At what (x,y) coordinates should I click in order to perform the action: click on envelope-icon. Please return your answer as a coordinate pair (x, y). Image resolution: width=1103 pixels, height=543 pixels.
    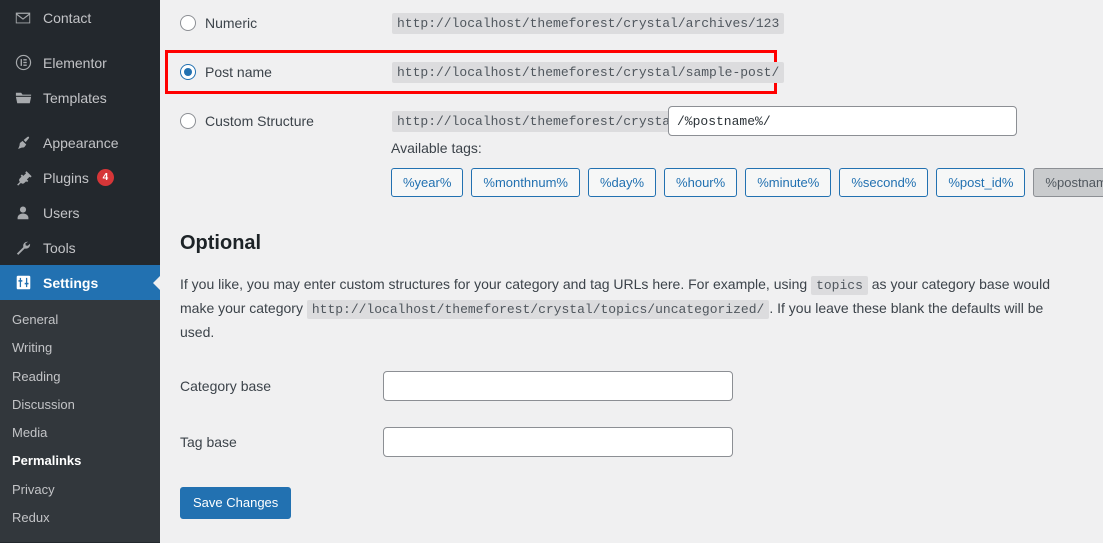
    Looking at the image, I should click on (23, 18).